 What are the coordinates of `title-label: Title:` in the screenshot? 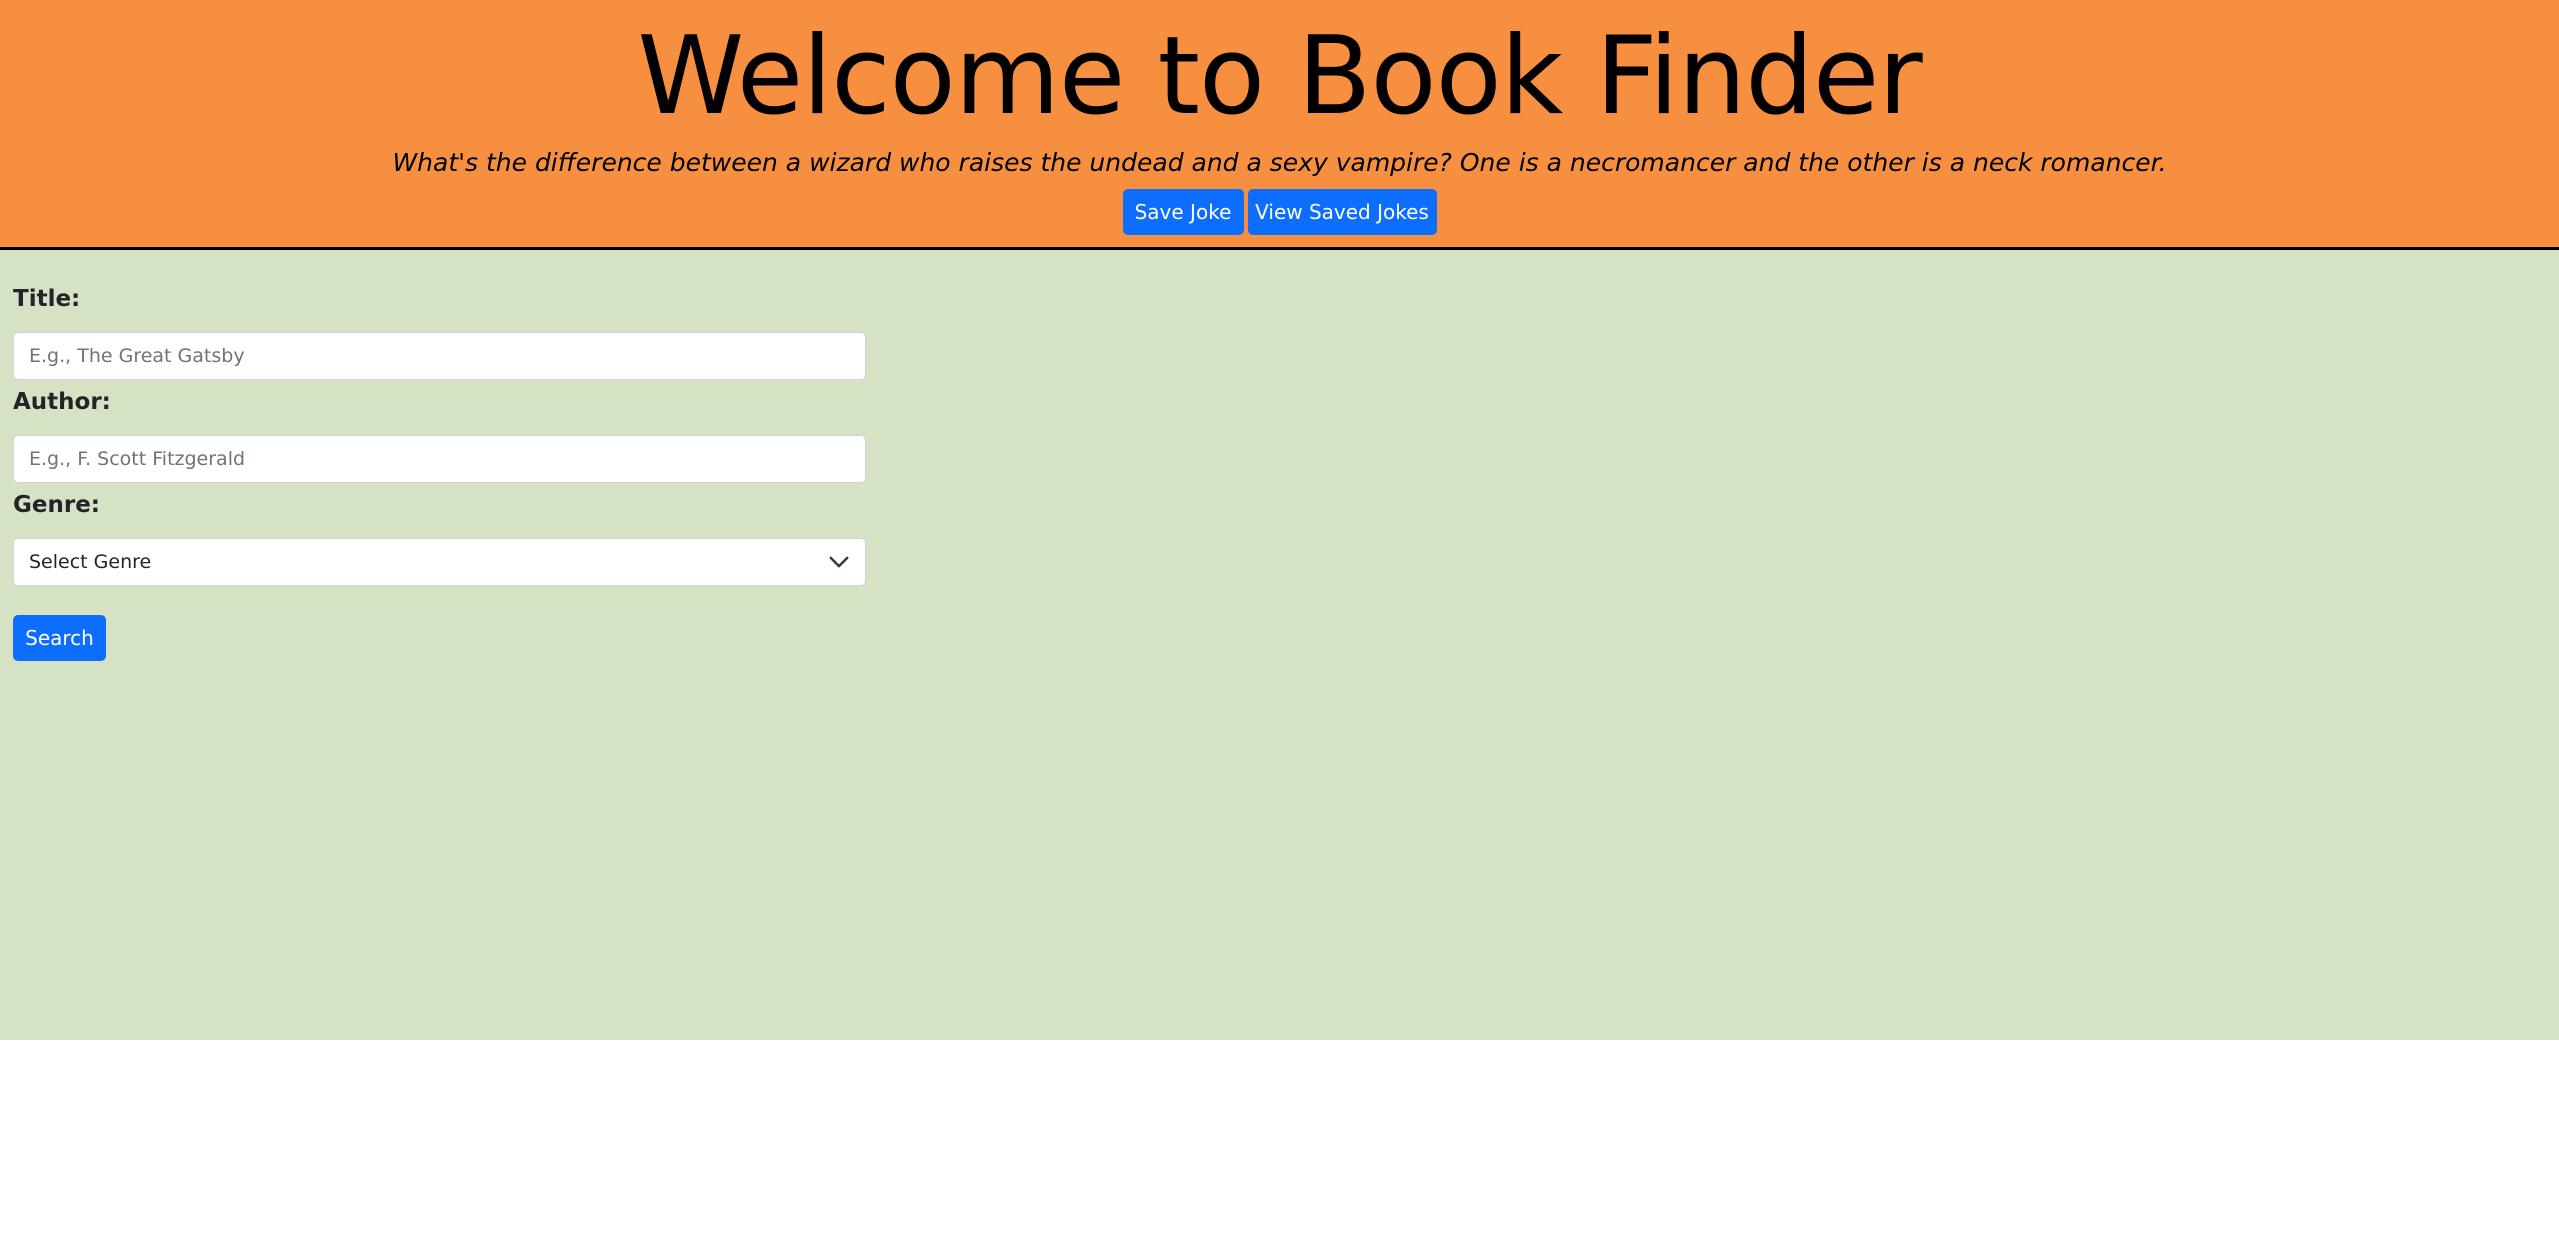 It's located at (47, 299).